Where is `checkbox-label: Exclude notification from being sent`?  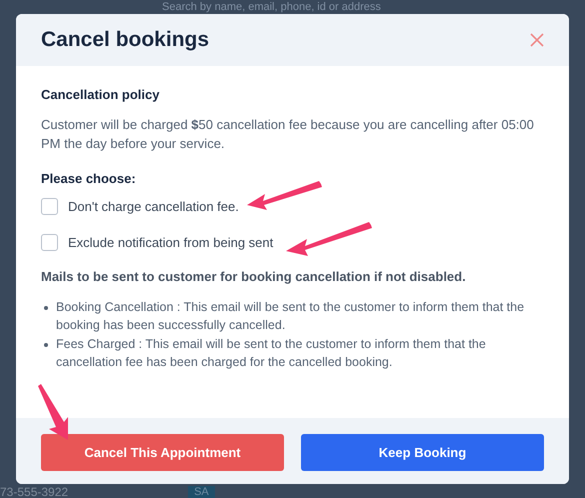
checkbox-label: Exclude notification from being sent is located at coordinates (171, 243).